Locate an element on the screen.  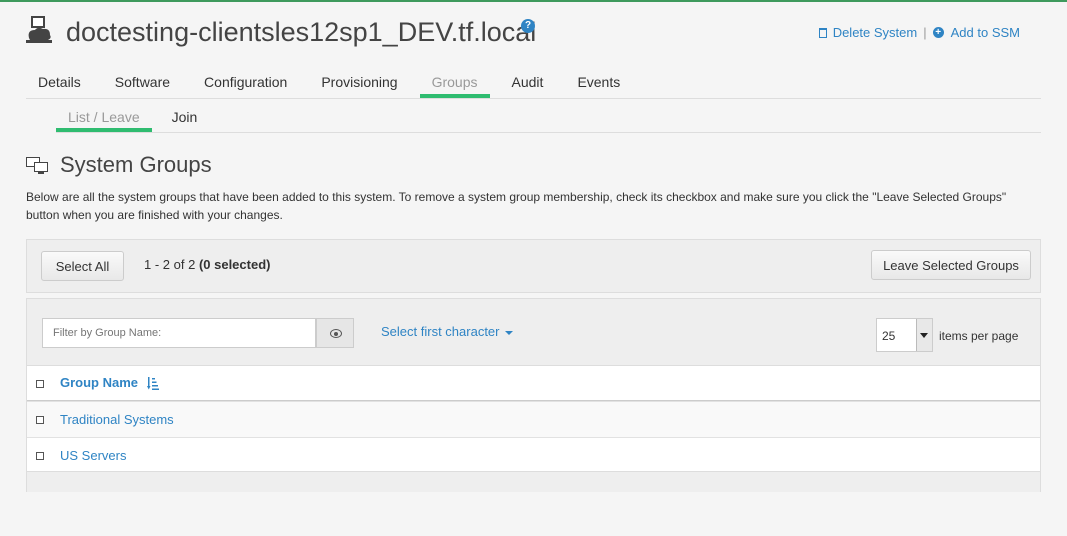
items-per-page-select: 25 is located at coordinates (904, 335).